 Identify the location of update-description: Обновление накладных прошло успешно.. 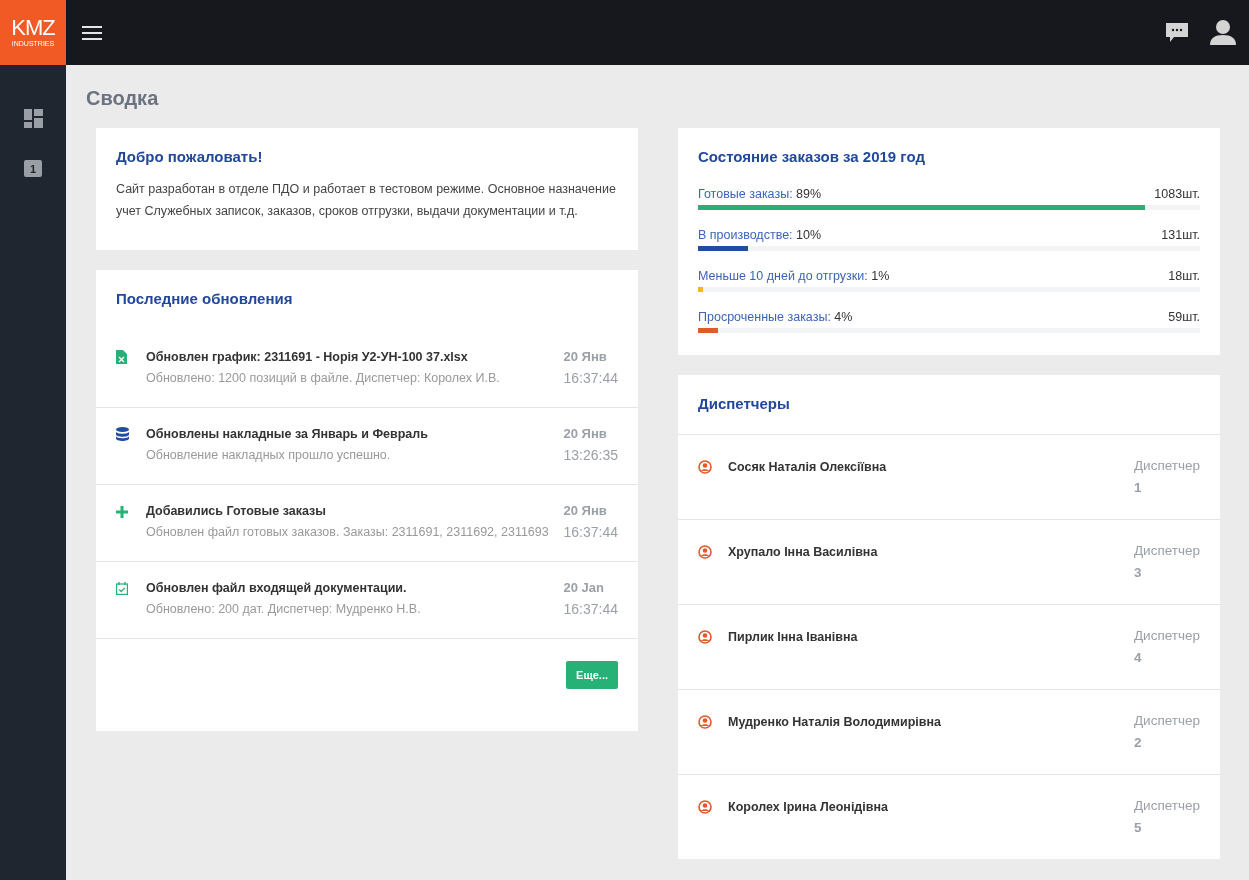
(269, 455).